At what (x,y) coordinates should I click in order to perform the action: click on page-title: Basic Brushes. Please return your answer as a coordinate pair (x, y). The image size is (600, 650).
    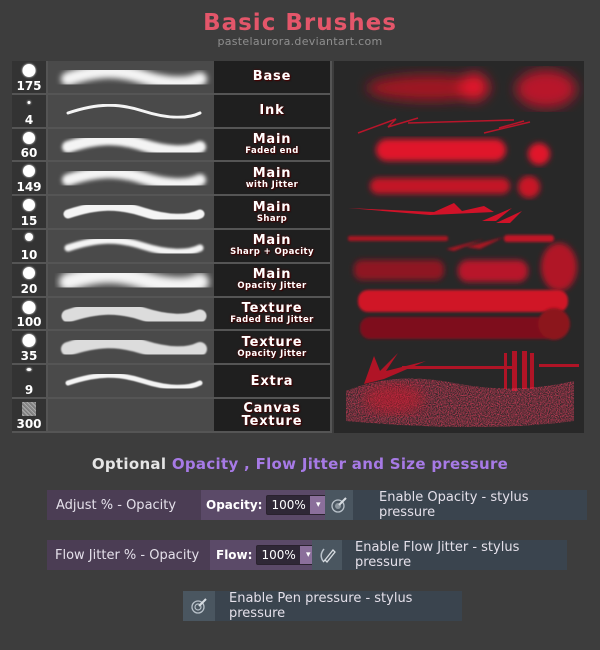
    Looking at the image, I should click on (300, 23).